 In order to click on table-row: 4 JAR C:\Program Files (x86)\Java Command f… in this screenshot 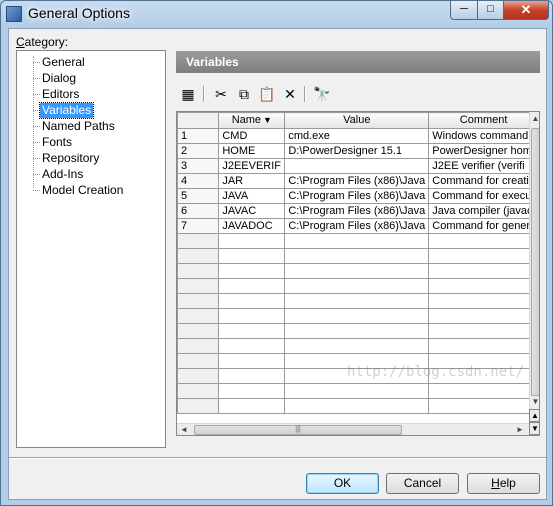, I will do `click(358, 181)`.